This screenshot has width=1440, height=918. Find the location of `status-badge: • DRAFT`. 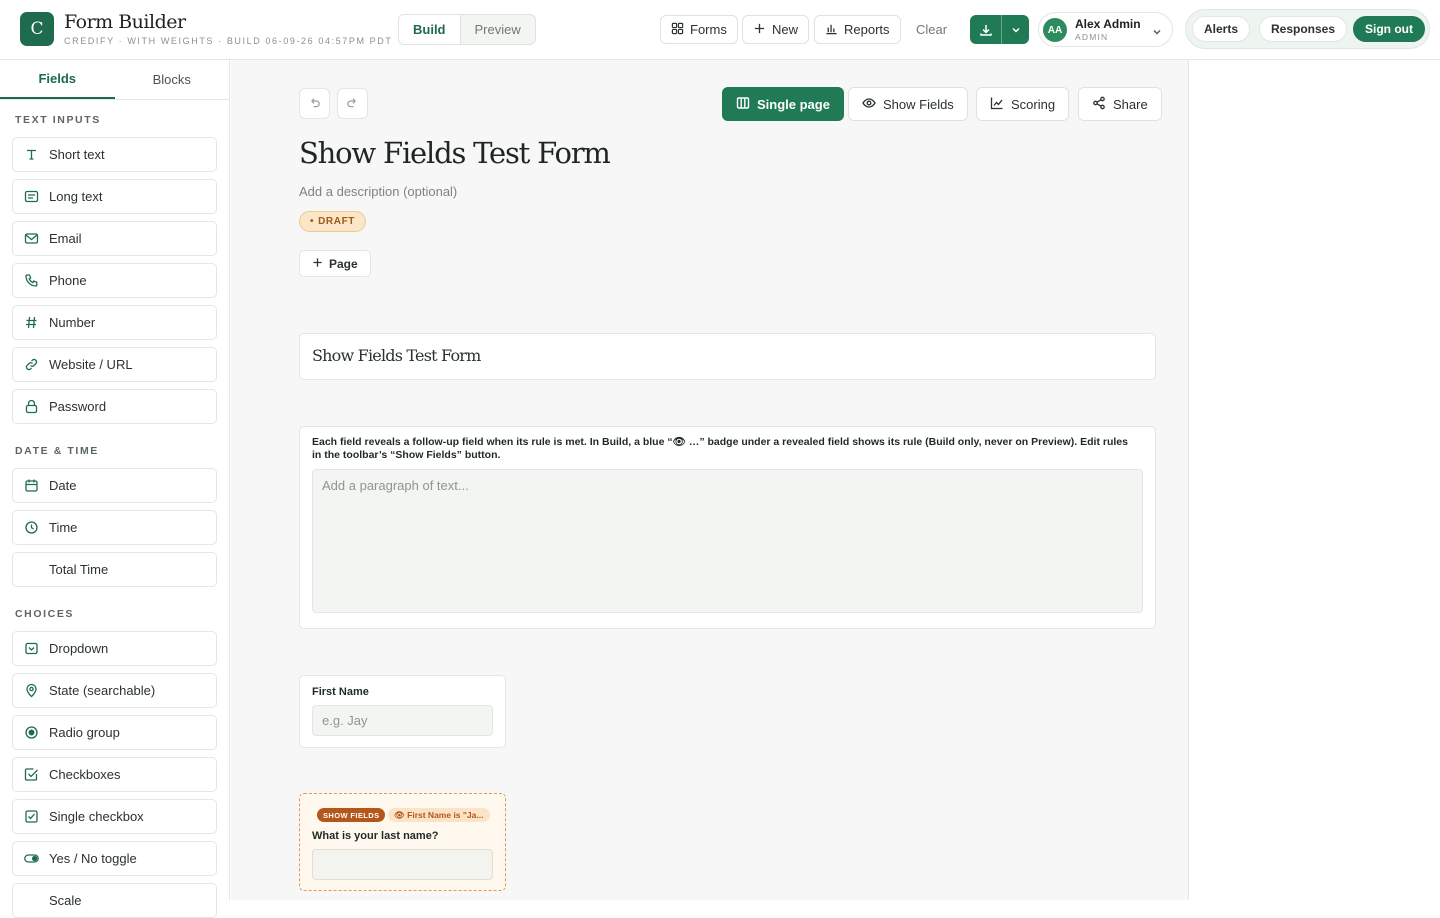

status-badge: • DRAFT is located at coordinates (332, 221).